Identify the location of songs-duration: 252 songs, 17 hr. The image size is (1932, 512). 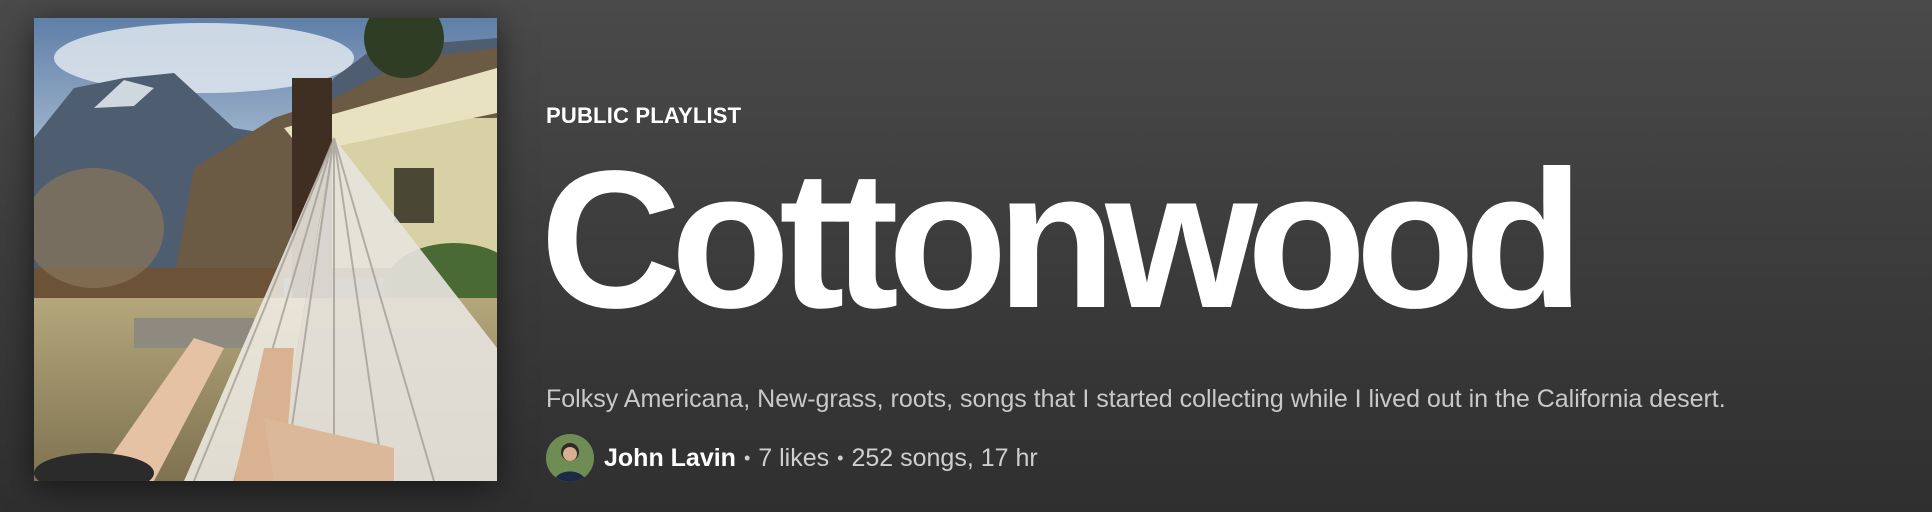
(944, 457).